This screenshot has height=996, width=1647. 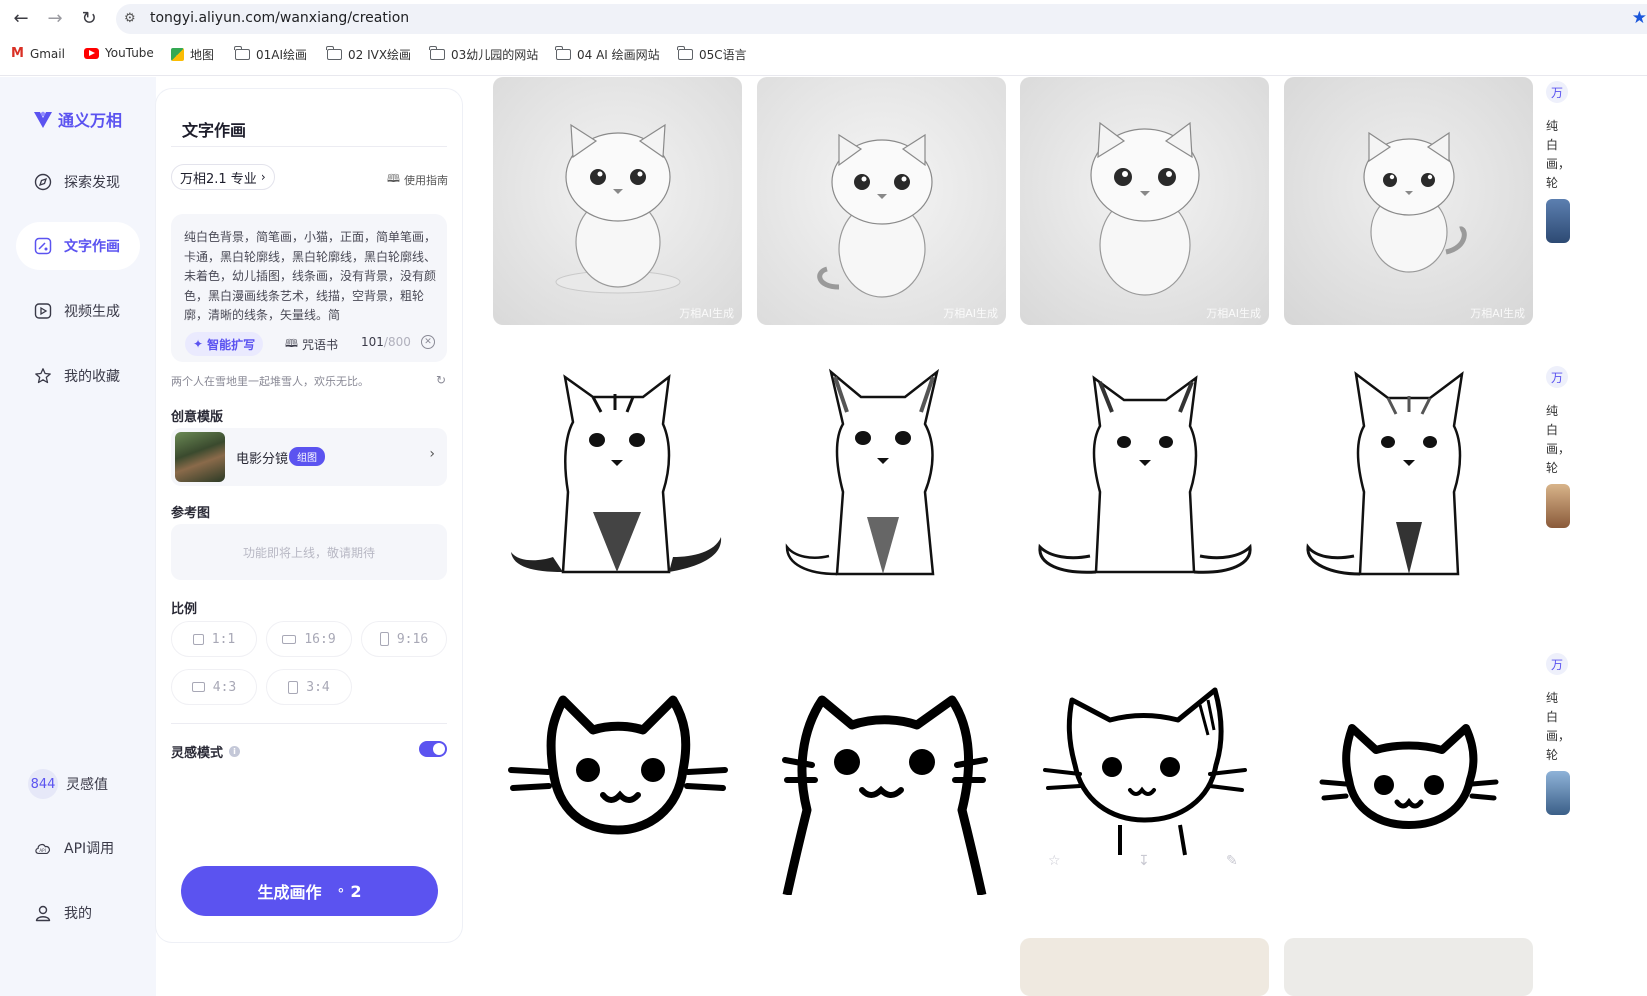 What do you see at coordinates (78, 376) in the screenshot?
I see `sidebar-item-favorites: 我的收藏` at bounding box center [78, 376].